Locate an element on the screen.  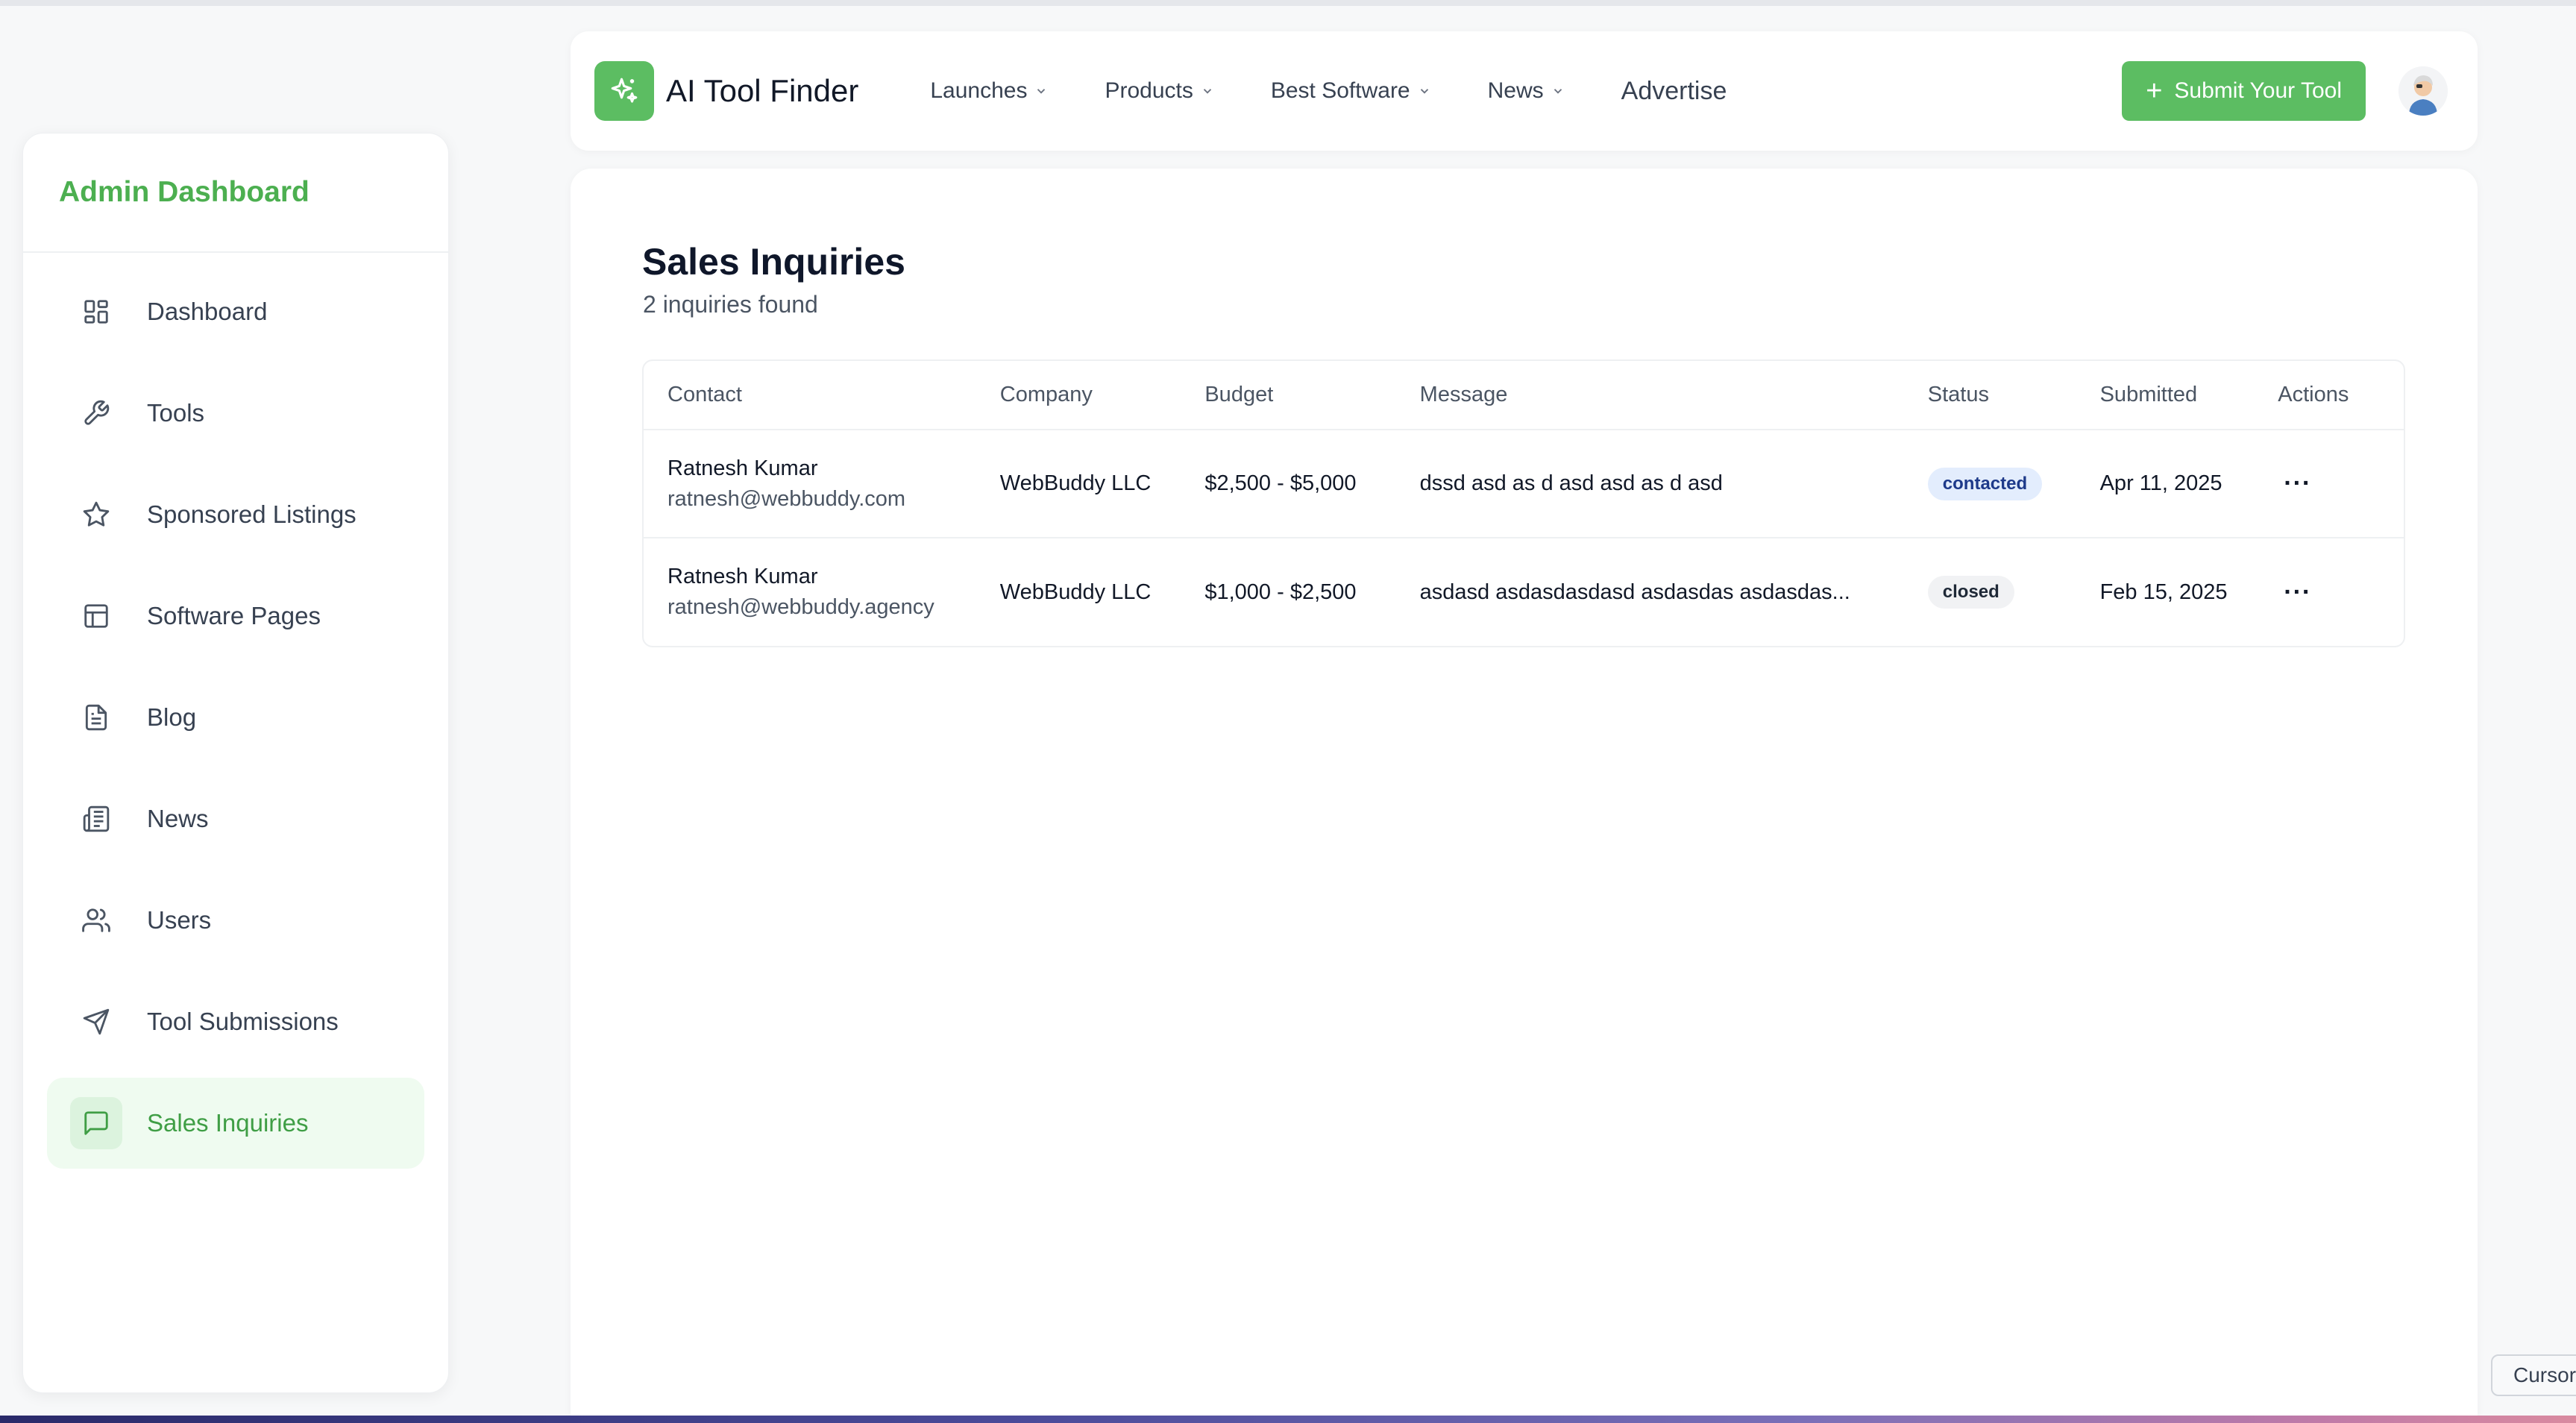
status-cell: contacted is located at coordinates (1990, 484).